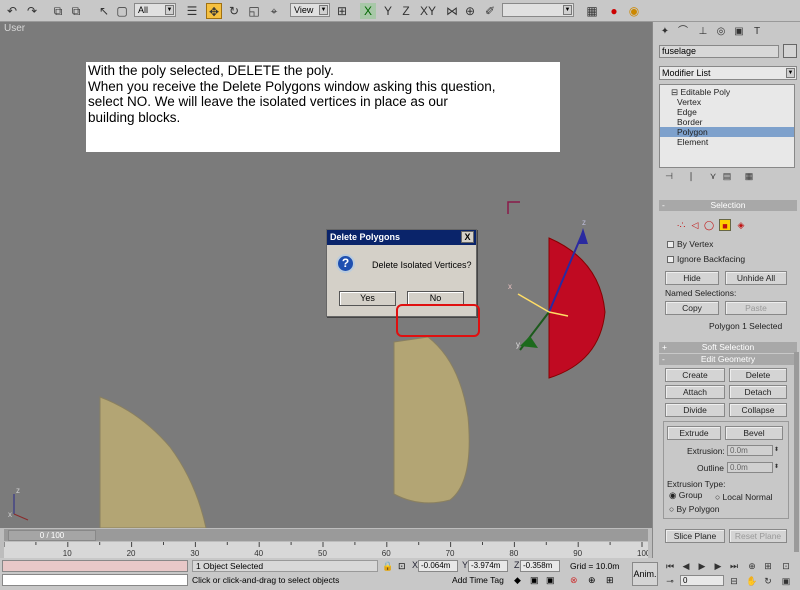 The height and width of the screenshot is (590, 800). What do you see at coordinates (540, 566) in the screenshot?
I see `z-coord-field: -0.358m` at bounding box center [540, 566].